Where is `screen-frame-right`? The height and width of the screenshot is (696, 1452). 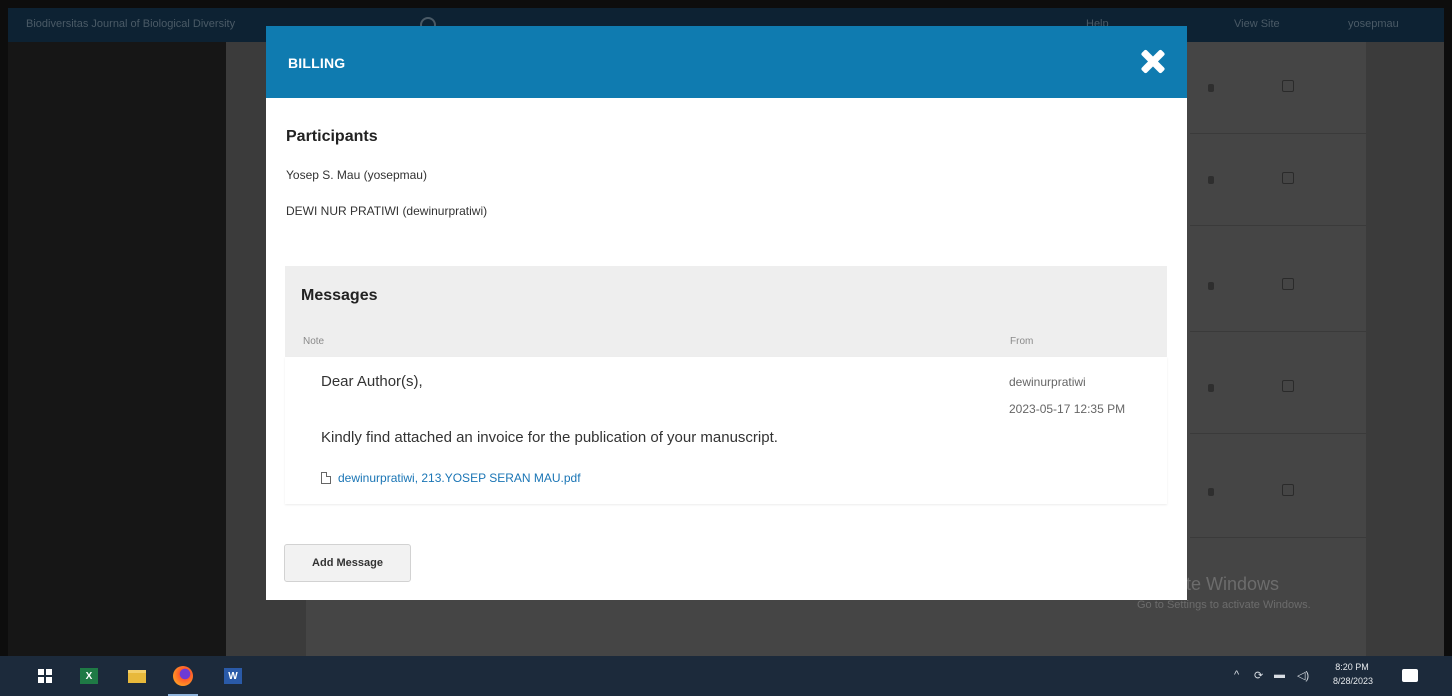
screen-frame-right is located at coordinates (1448, 328).